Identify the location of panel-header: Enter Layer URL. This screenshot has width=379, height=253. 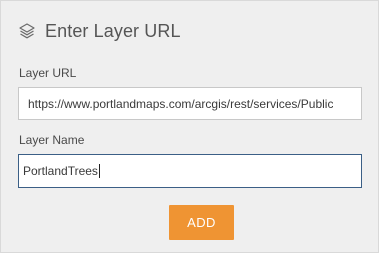
(99, 31).